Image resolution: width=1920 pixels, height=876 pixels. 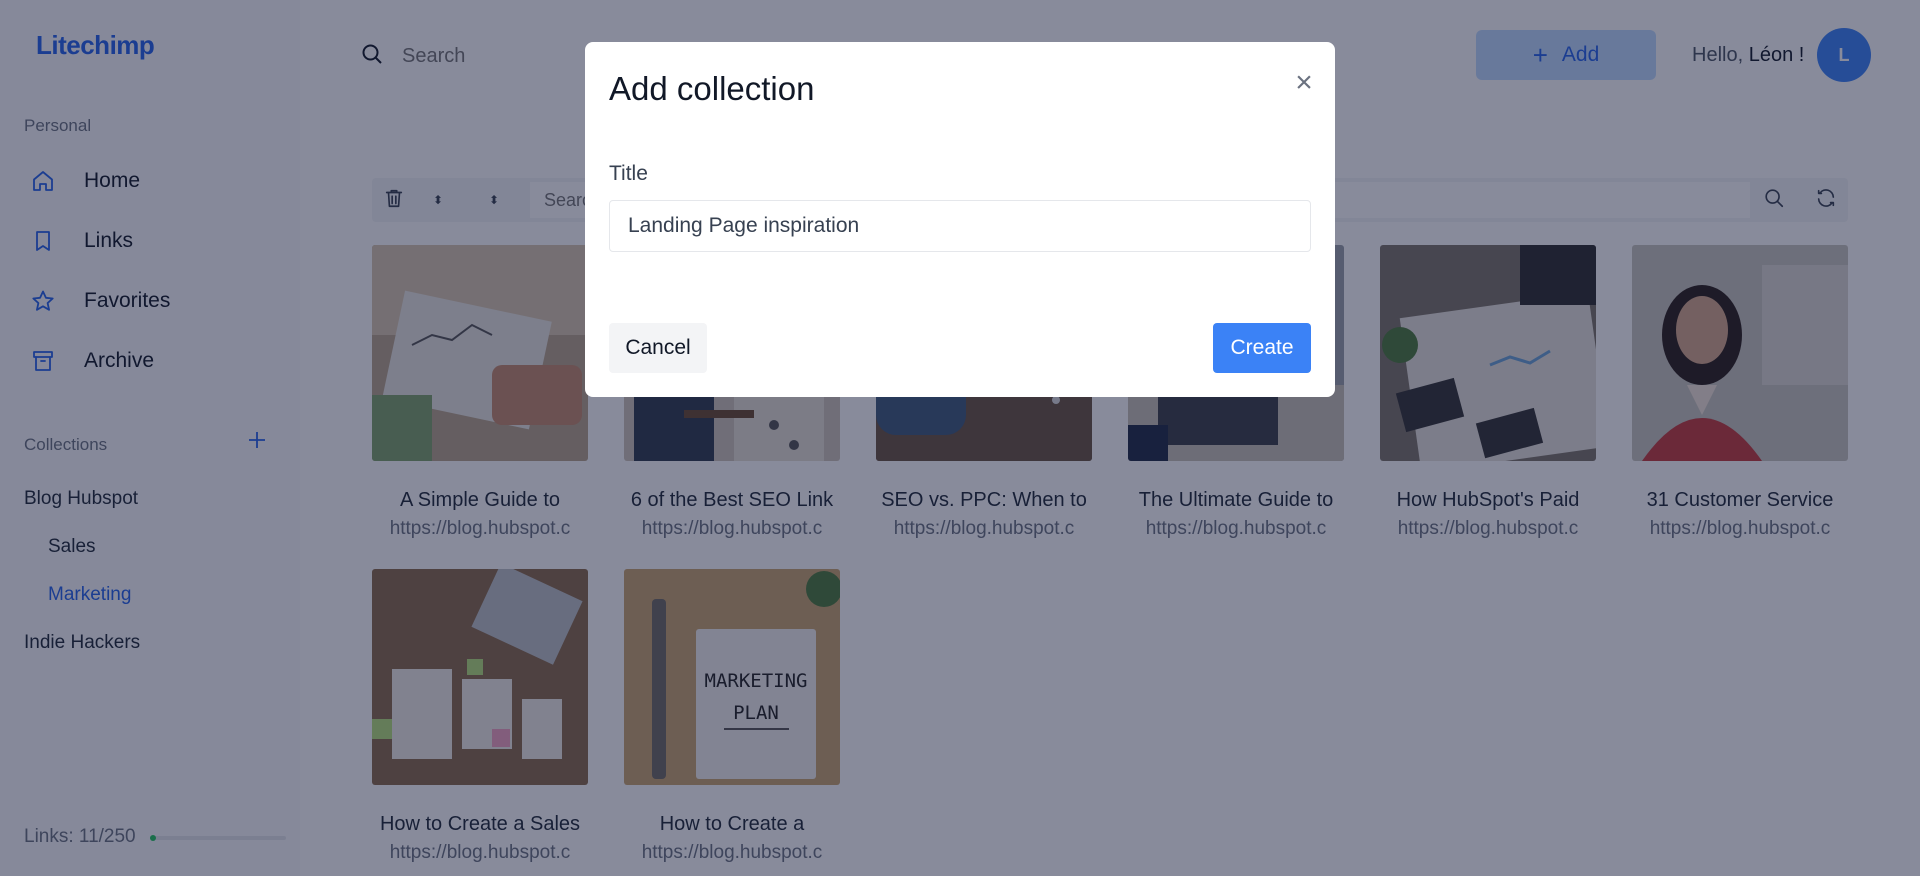 I want to click on modal-title: Add collection, so click(x=712, y=88).